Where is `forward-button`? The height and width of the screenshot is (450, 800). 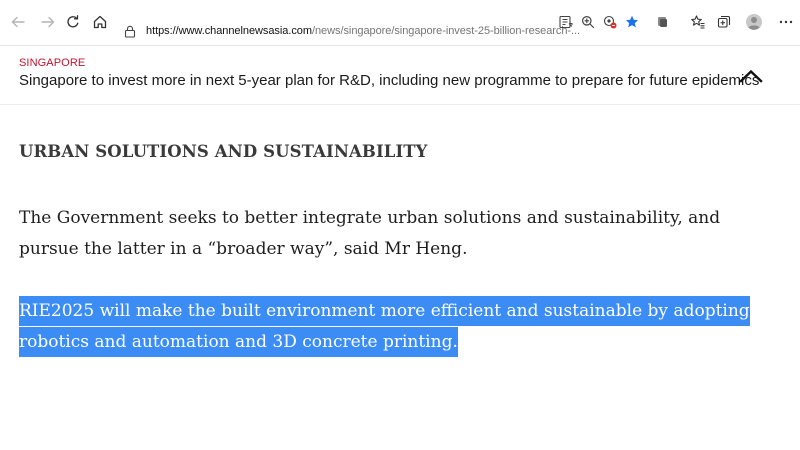
forward-button is located at coordinates (48, 22).